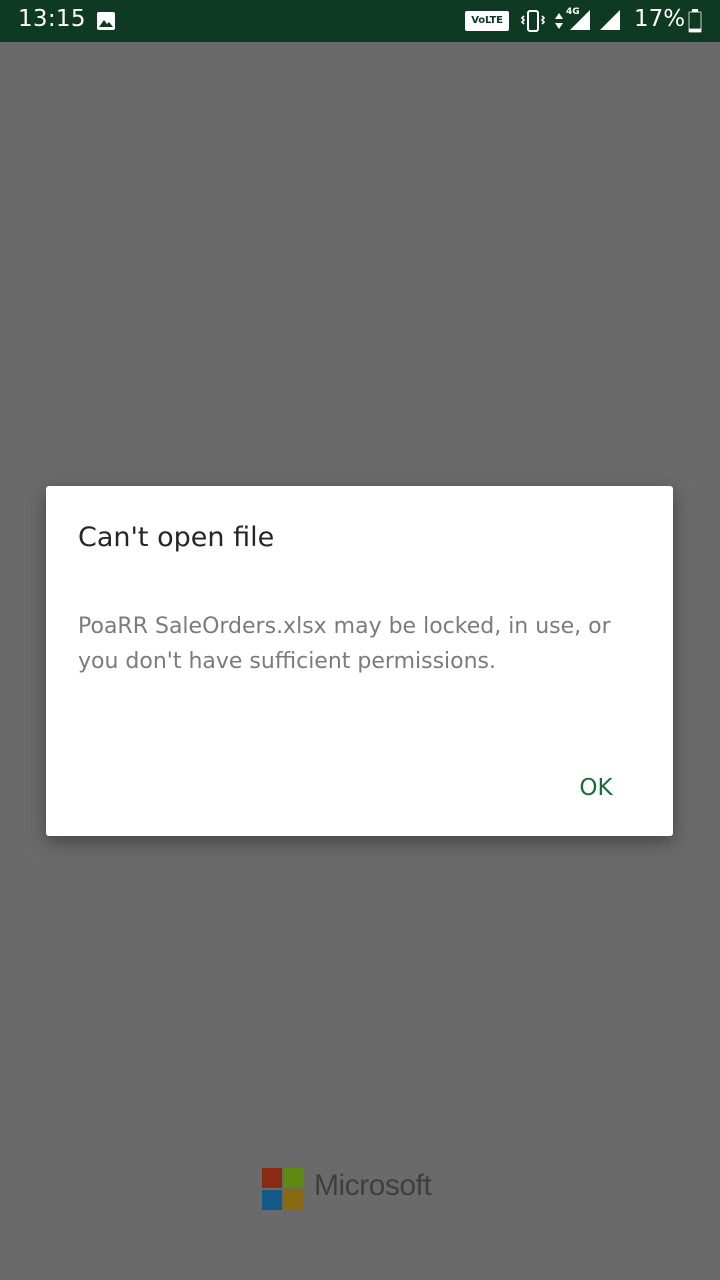 This screenshot has width=720, height=1280. What do you see at coordinates (52, 19) in the screenshot?
I see `status-time: 13:15` at bounding box center [52, 19].